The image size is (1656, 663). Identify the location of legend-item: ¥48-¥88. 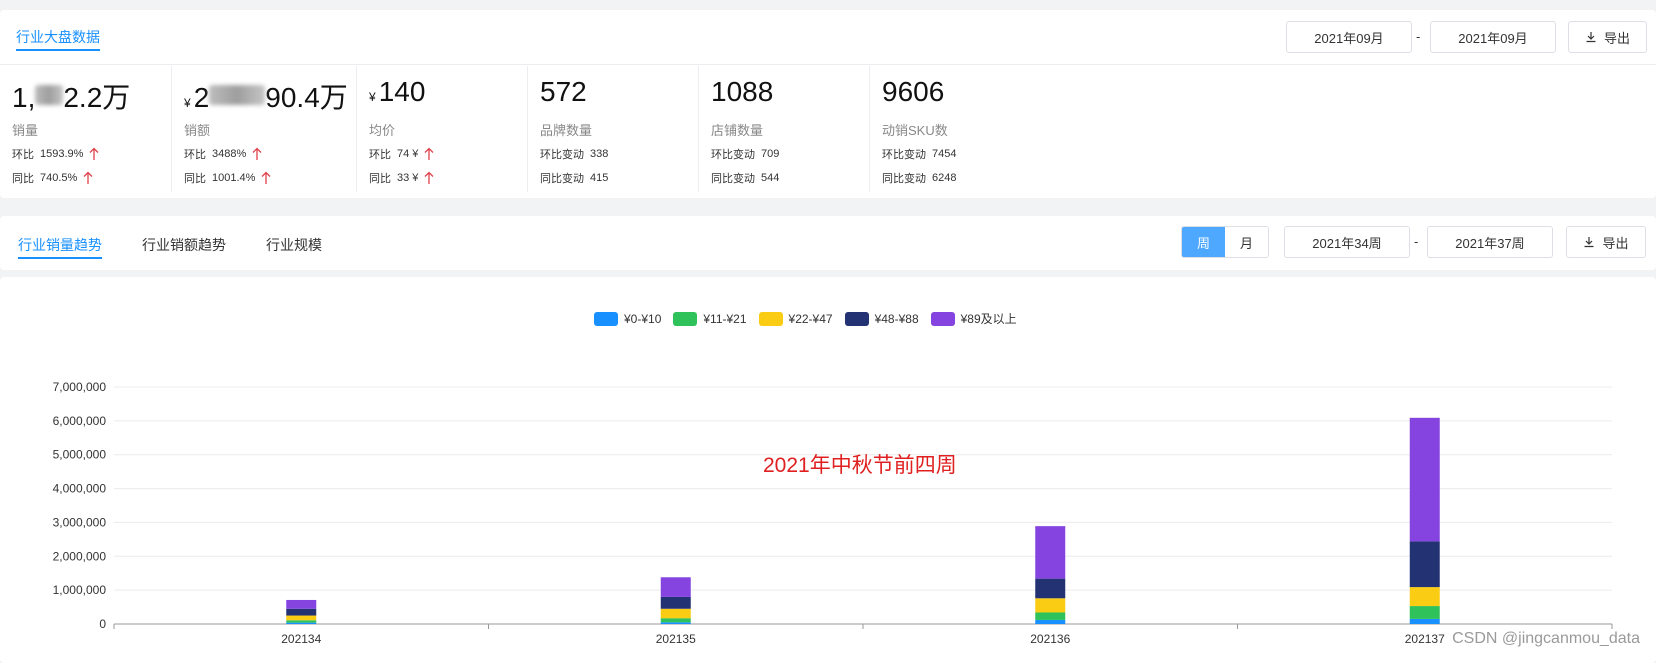
(881, 318).